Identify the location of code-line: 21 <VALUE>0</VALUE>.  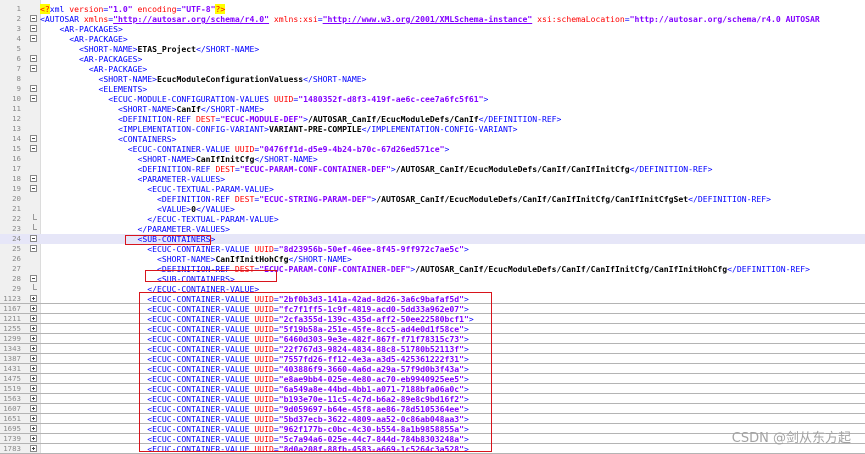
(432, 209).